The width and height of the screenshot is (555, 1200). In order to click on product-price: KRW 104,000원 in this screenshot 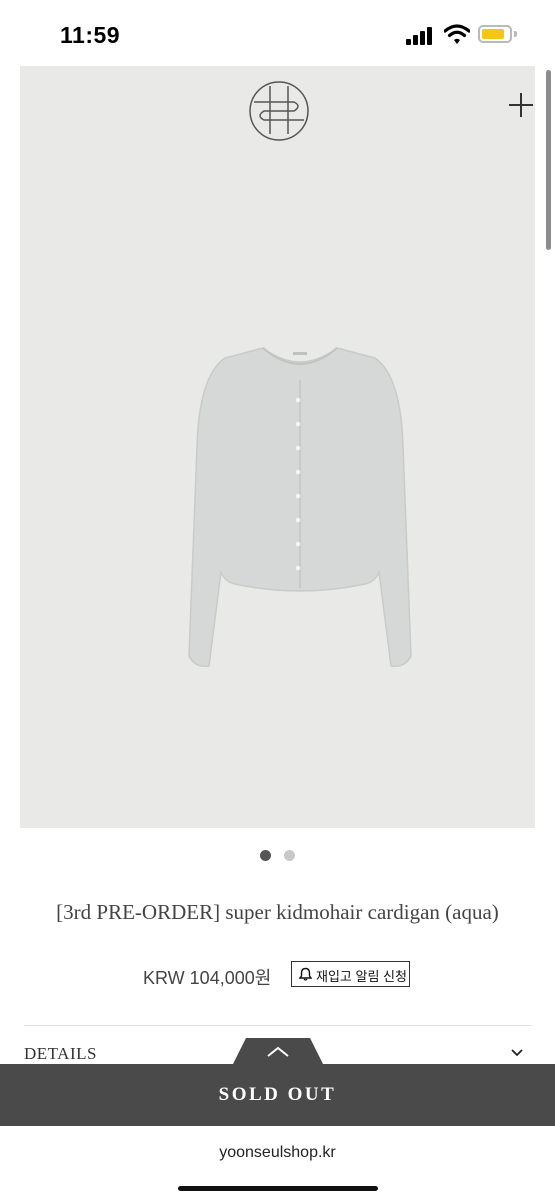, I will do `click(207, 978)`.